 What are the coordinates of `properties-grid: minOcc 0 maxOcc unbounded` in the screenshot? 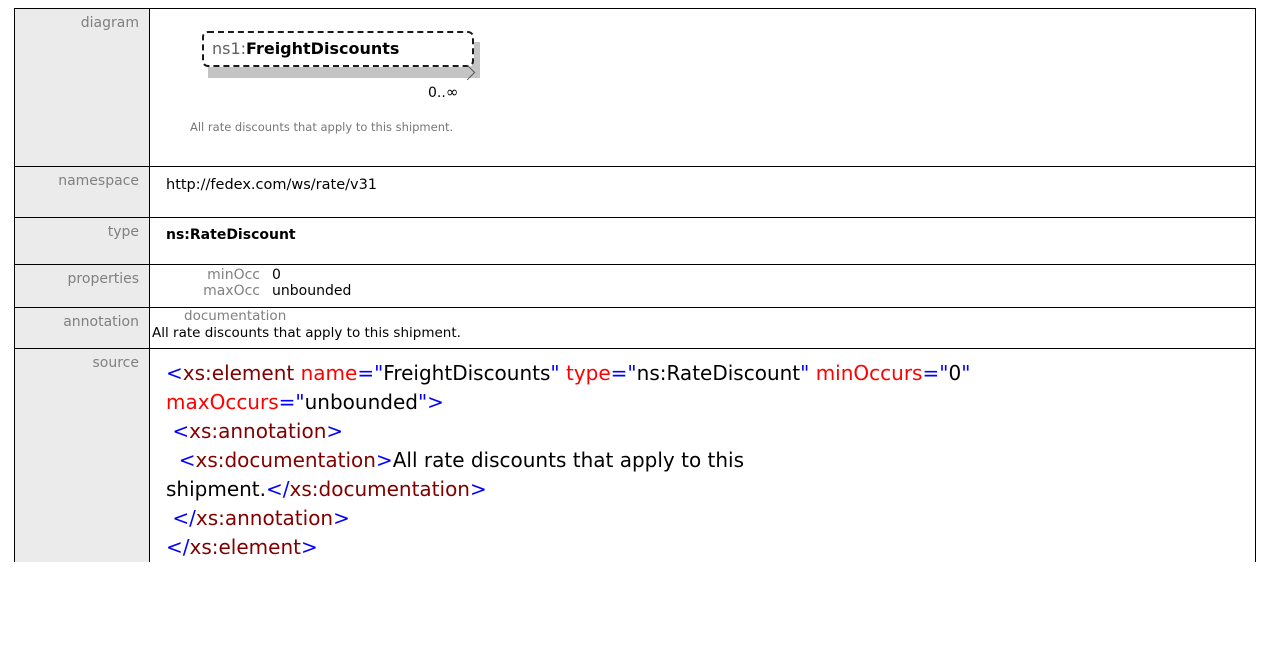 It's located at (702, 282).